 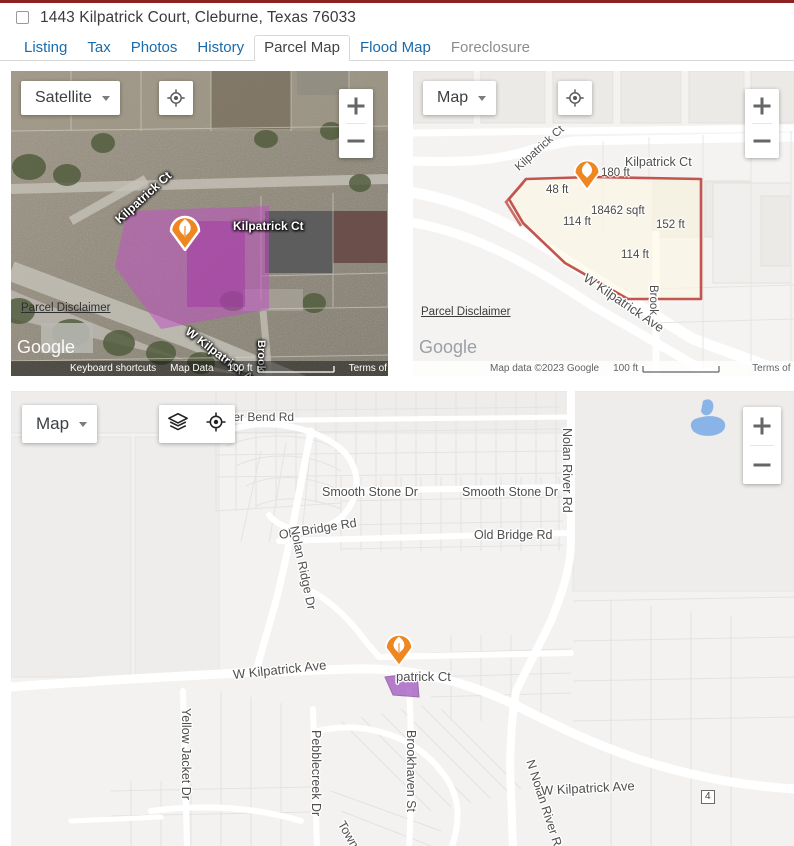 I want to click on keyboard-shortcuts-link: Keyboard shortcuts, so click(x=113, y=368).